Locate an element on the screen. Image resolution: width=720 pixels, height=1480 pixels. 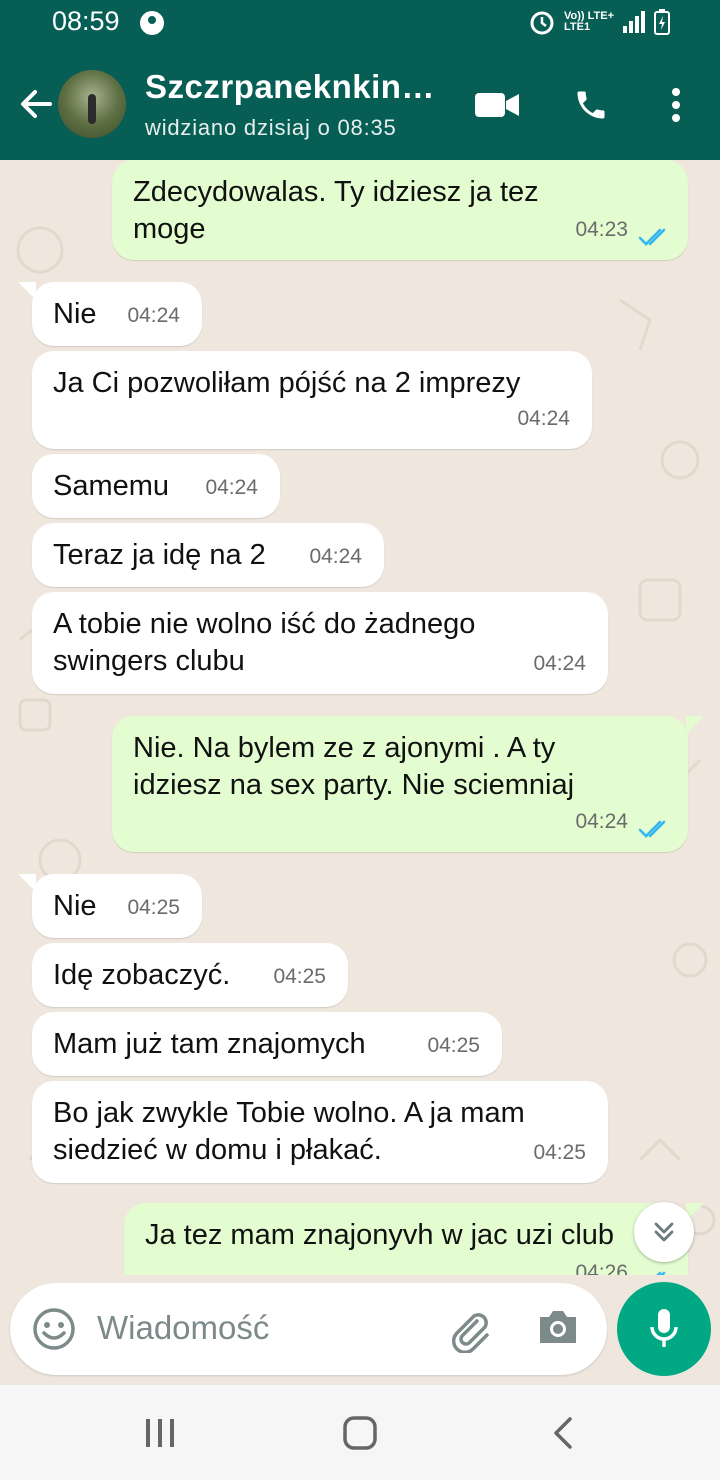
attach-icon is located at coordinates (470, 1330).